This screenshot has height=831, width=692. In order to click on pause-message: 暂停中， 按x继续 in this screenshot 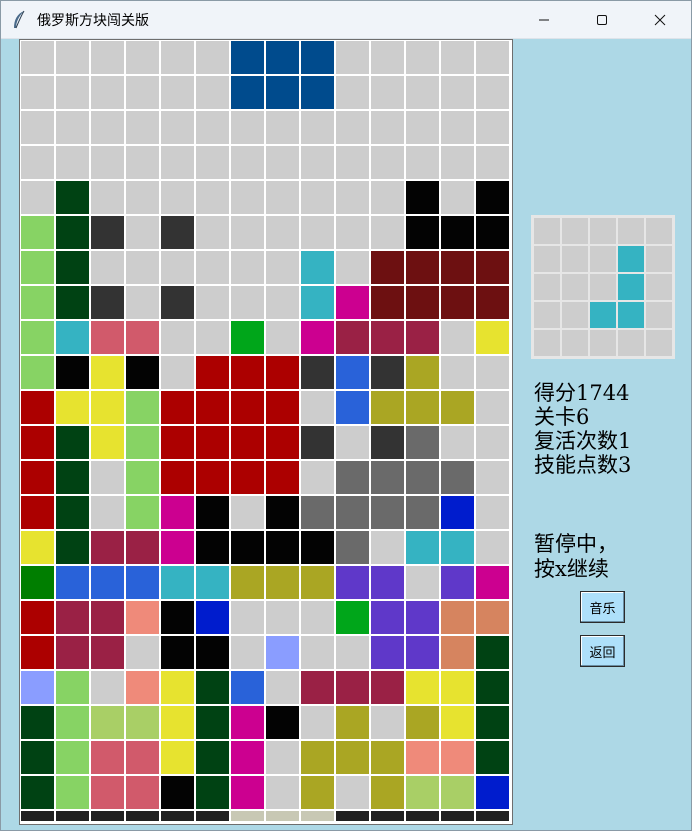, I will do `click(576, 557)`.